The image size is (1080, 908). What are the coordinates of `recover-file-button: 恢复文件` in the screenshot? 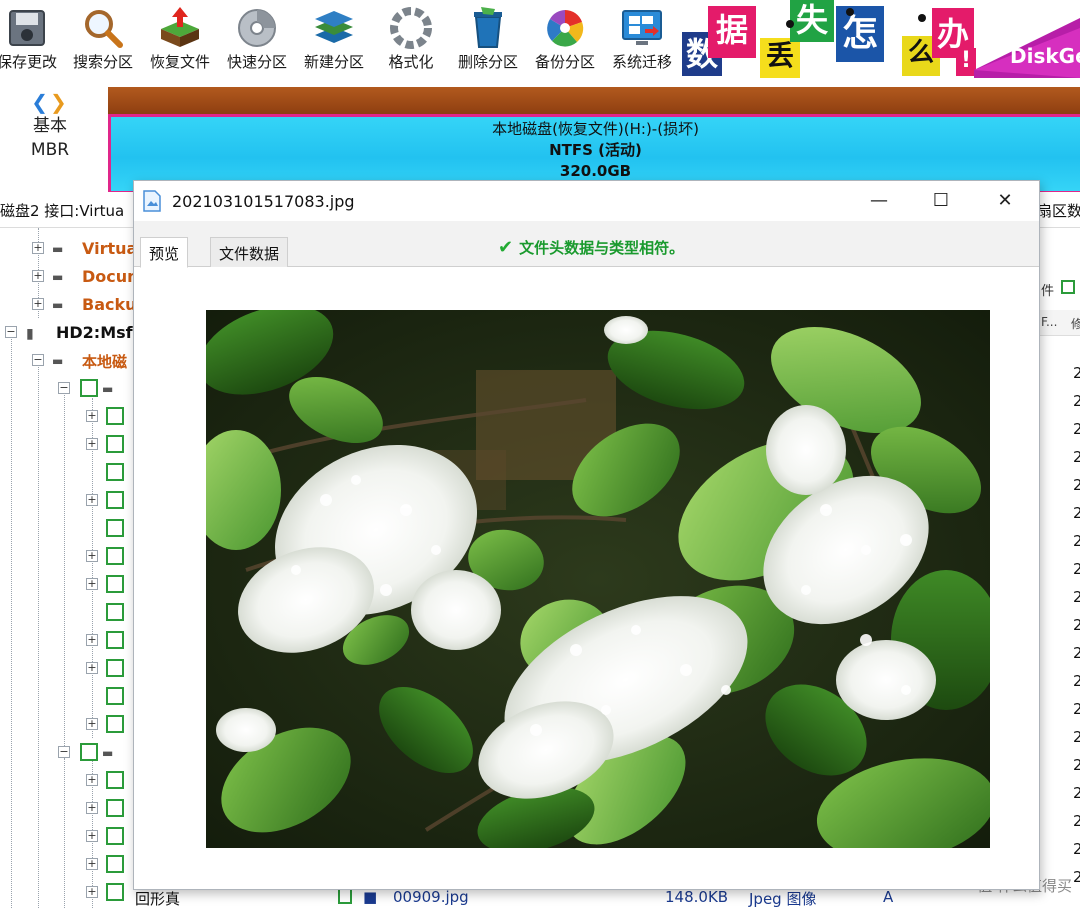 It's located at (180, 40).